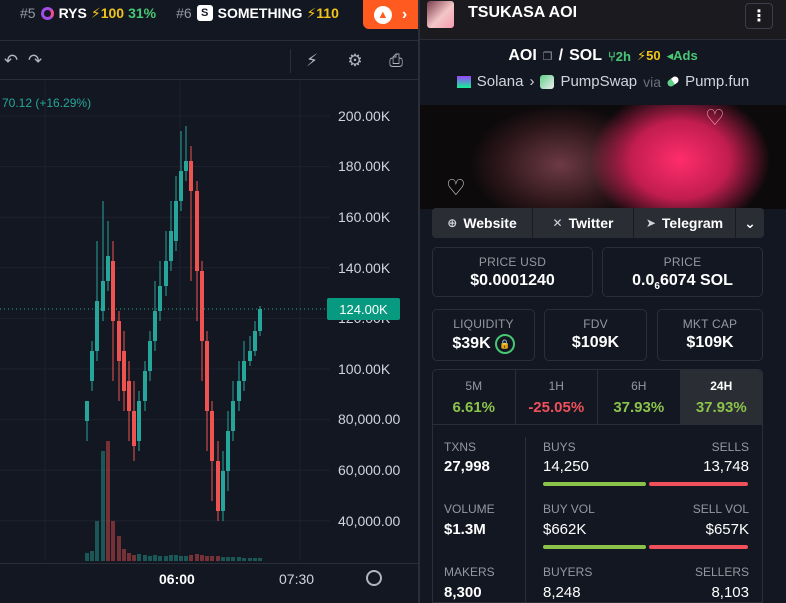 Image resolution: width=786 pixels, height=603 pixels. Describe the element at coordinates (390, 14) in the screenshot. I see `trending-next-button: ▲ ›` at that location.